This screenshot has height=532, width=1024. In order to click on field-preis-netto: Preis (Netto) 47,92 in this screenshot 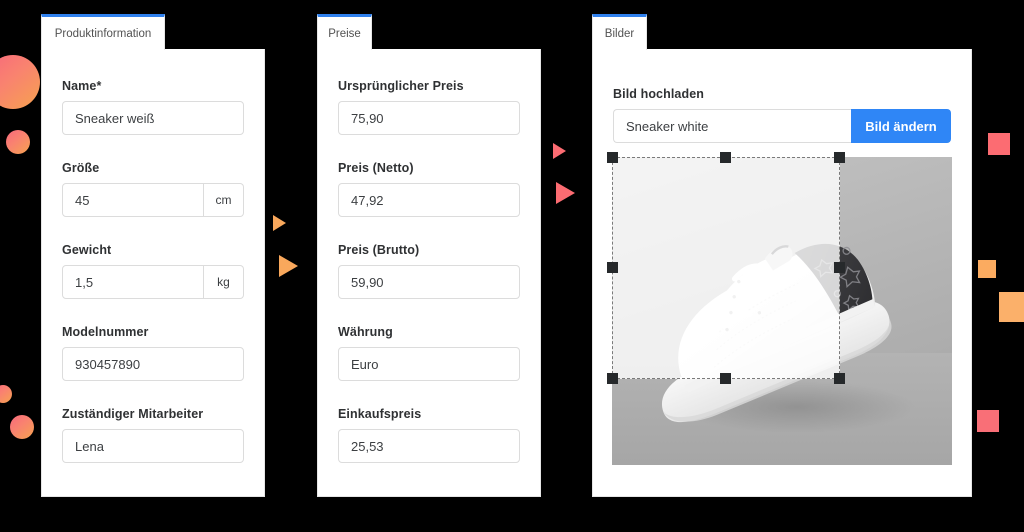, I will do `click(429, 189)`.